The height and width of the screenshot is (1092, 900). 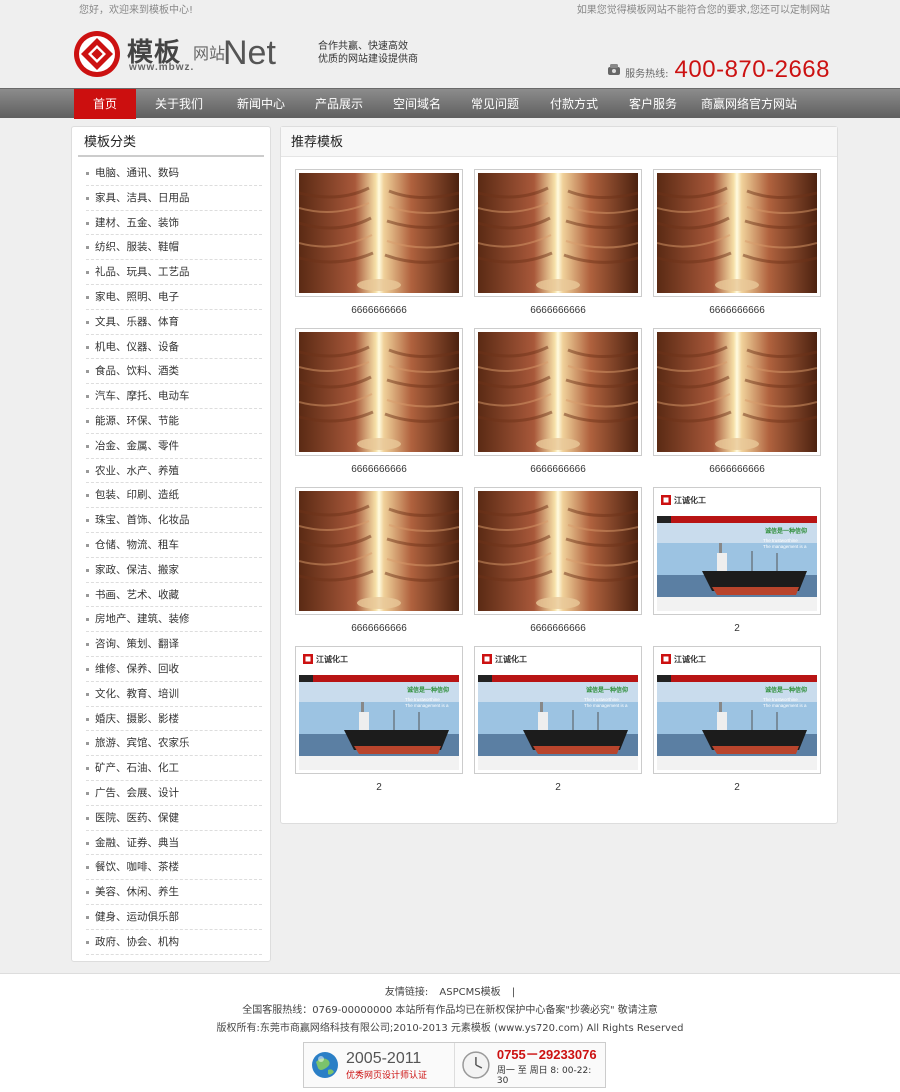 What do you see at coordinates (174, 892) in the screenshot?
I see `category-item: 美容、休闲、养生` at bounding box center [174, 892].